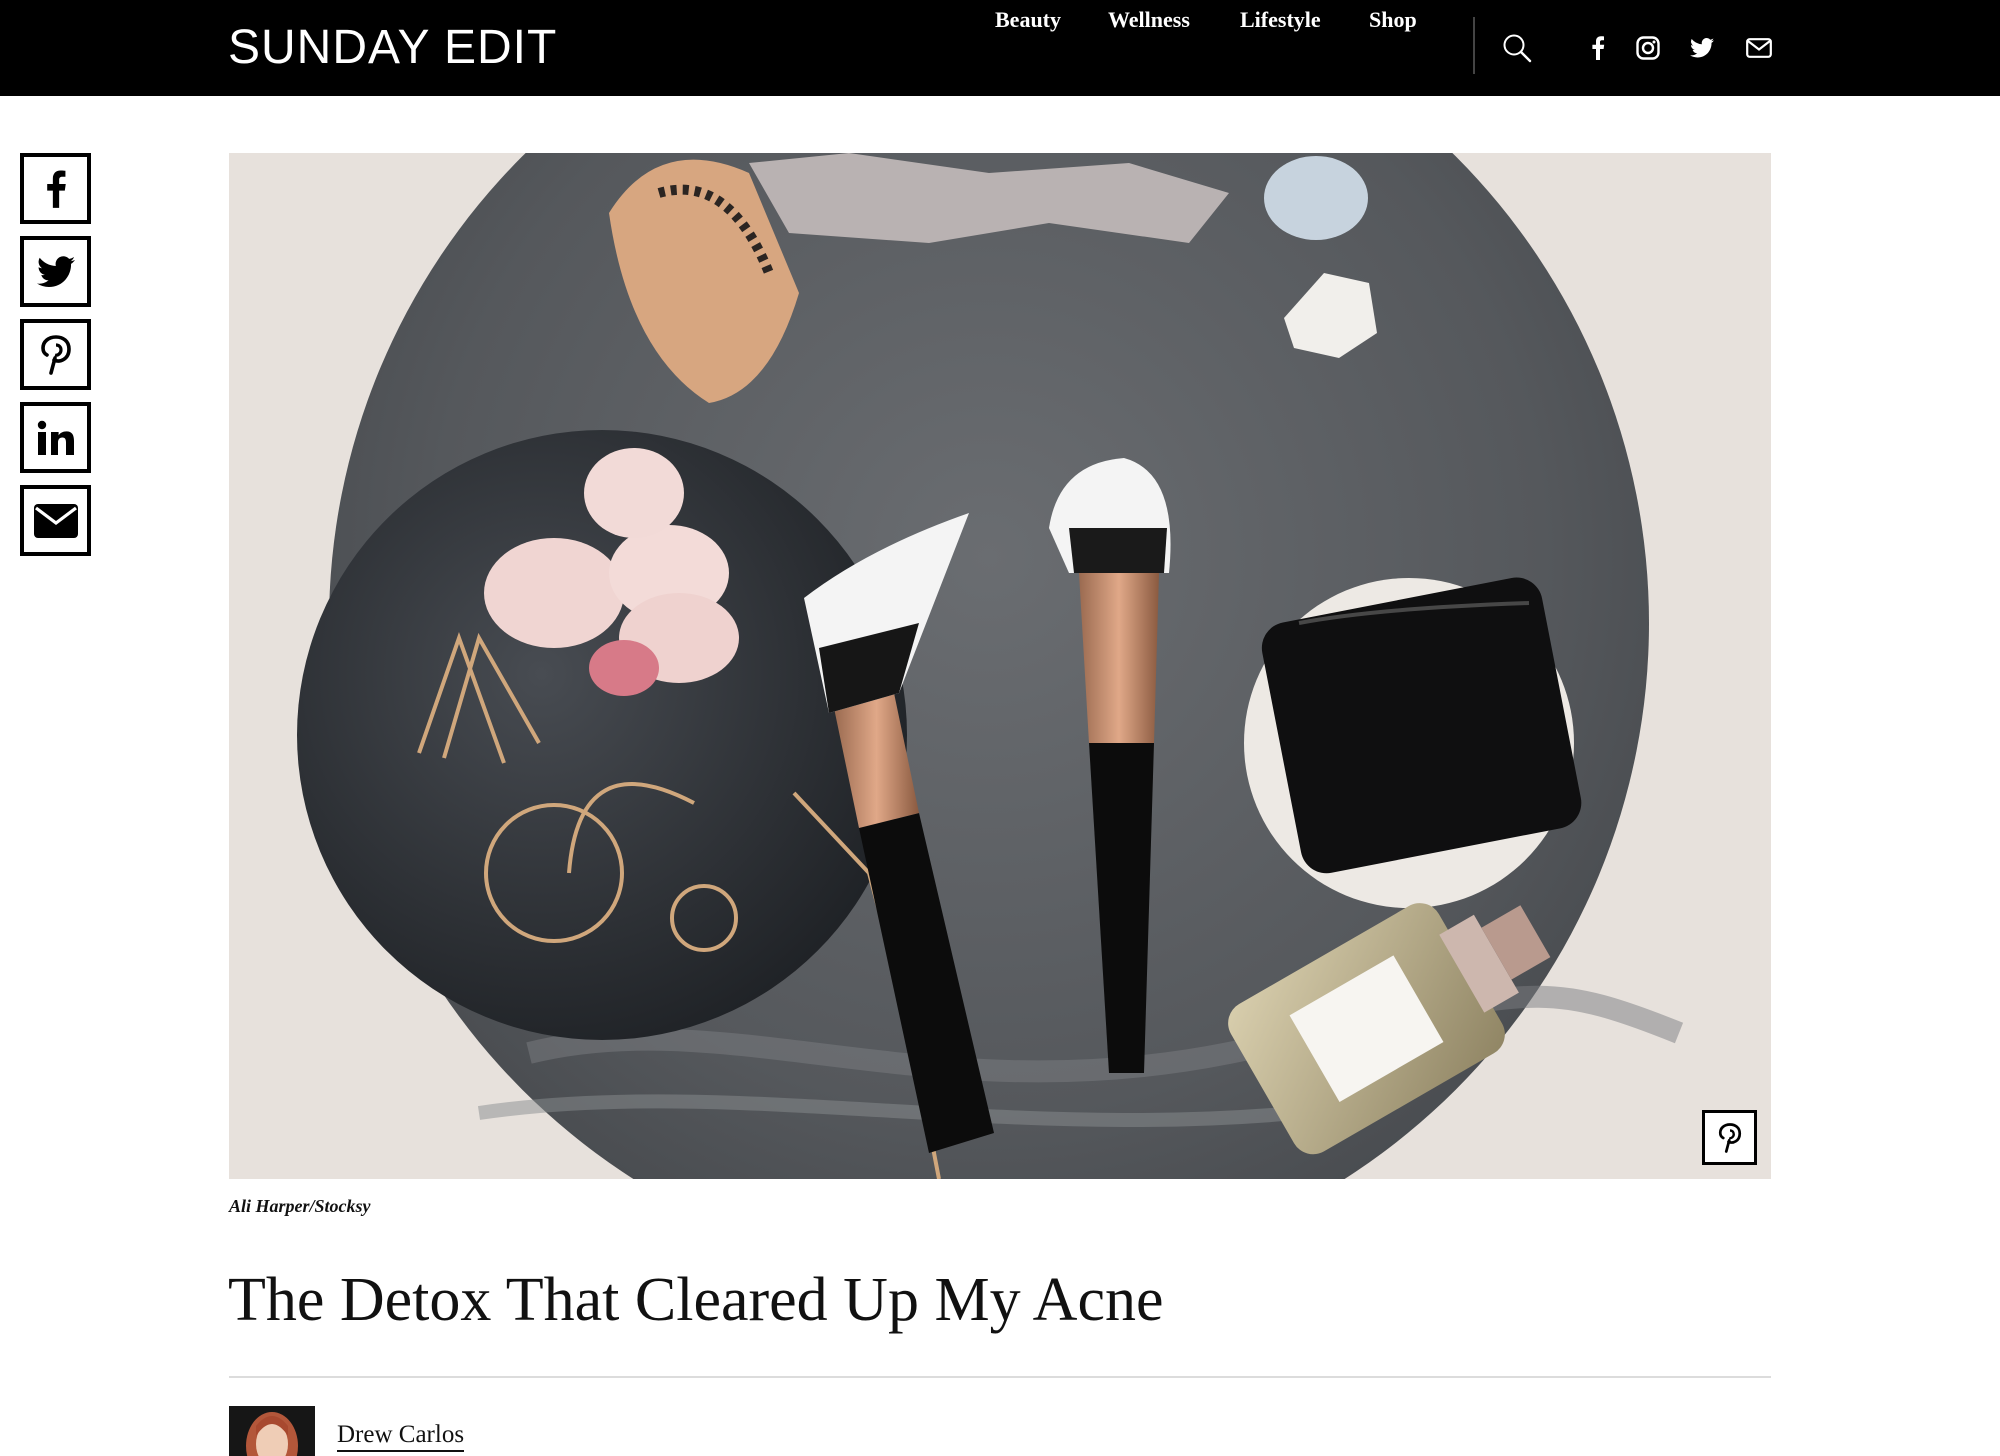 The height and width of the screenshot is (1456, 2000). I want to click on search-icon, so click(1517, 48).